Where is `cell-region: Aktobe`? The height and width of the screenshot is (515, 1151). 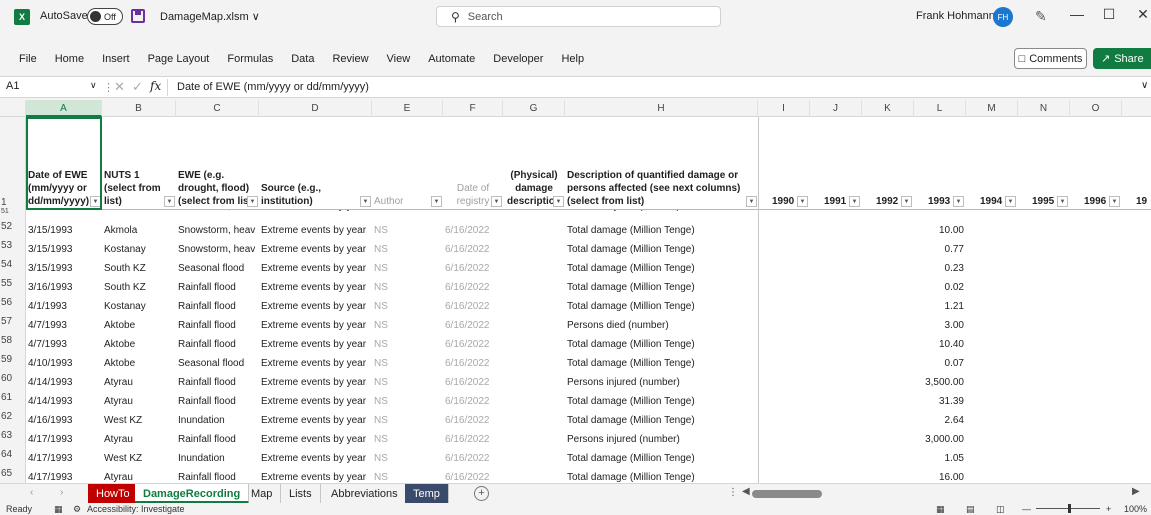 cell-region: Aktobe is located at coordinates (139, 363).